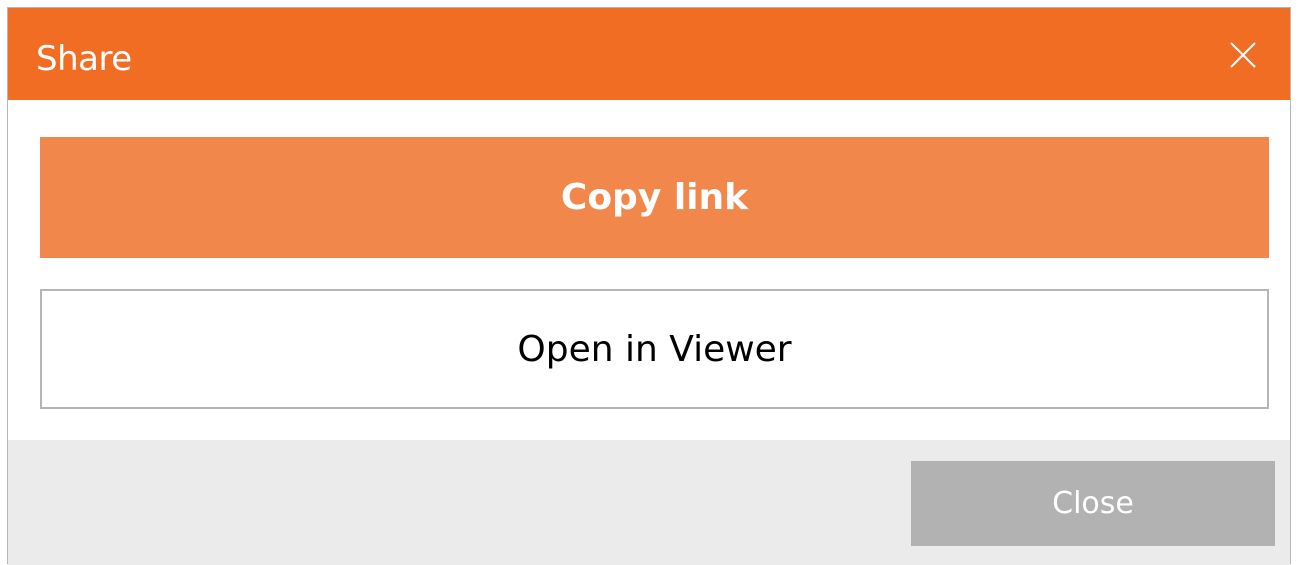  What do you see at coordinates (1093, 503) in the screenshot?
I see `close-button: Close` at bounding box center [1093, 503].